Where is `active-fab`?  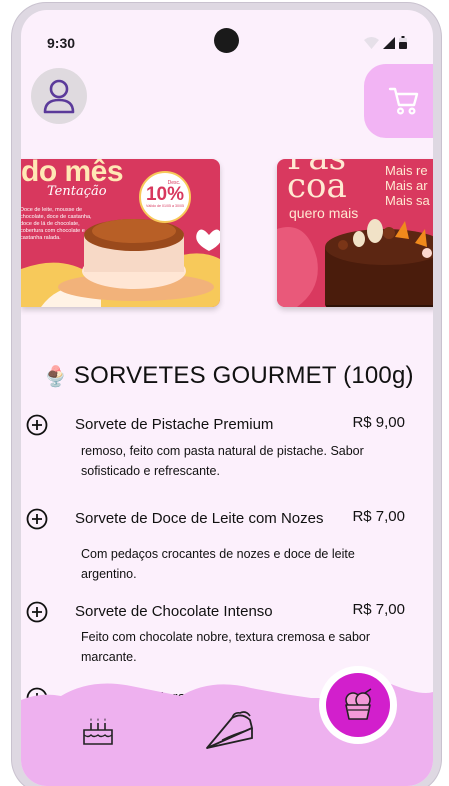 active-fab is located at coordinates (358, 705).